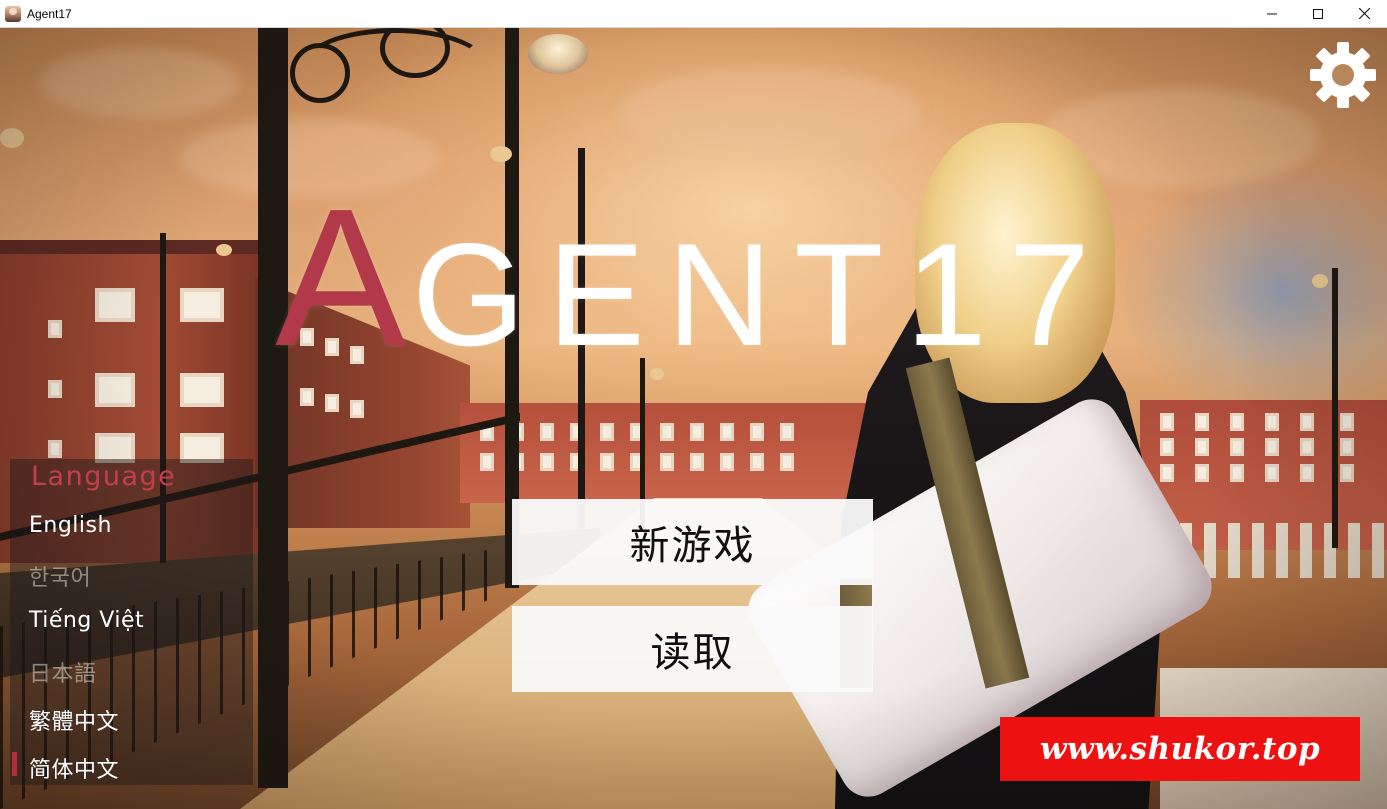  Describe the element at coordinates (74, 720) in the screenshot. I see `language-option-traditional-chinese: 繁體中文` at that location.